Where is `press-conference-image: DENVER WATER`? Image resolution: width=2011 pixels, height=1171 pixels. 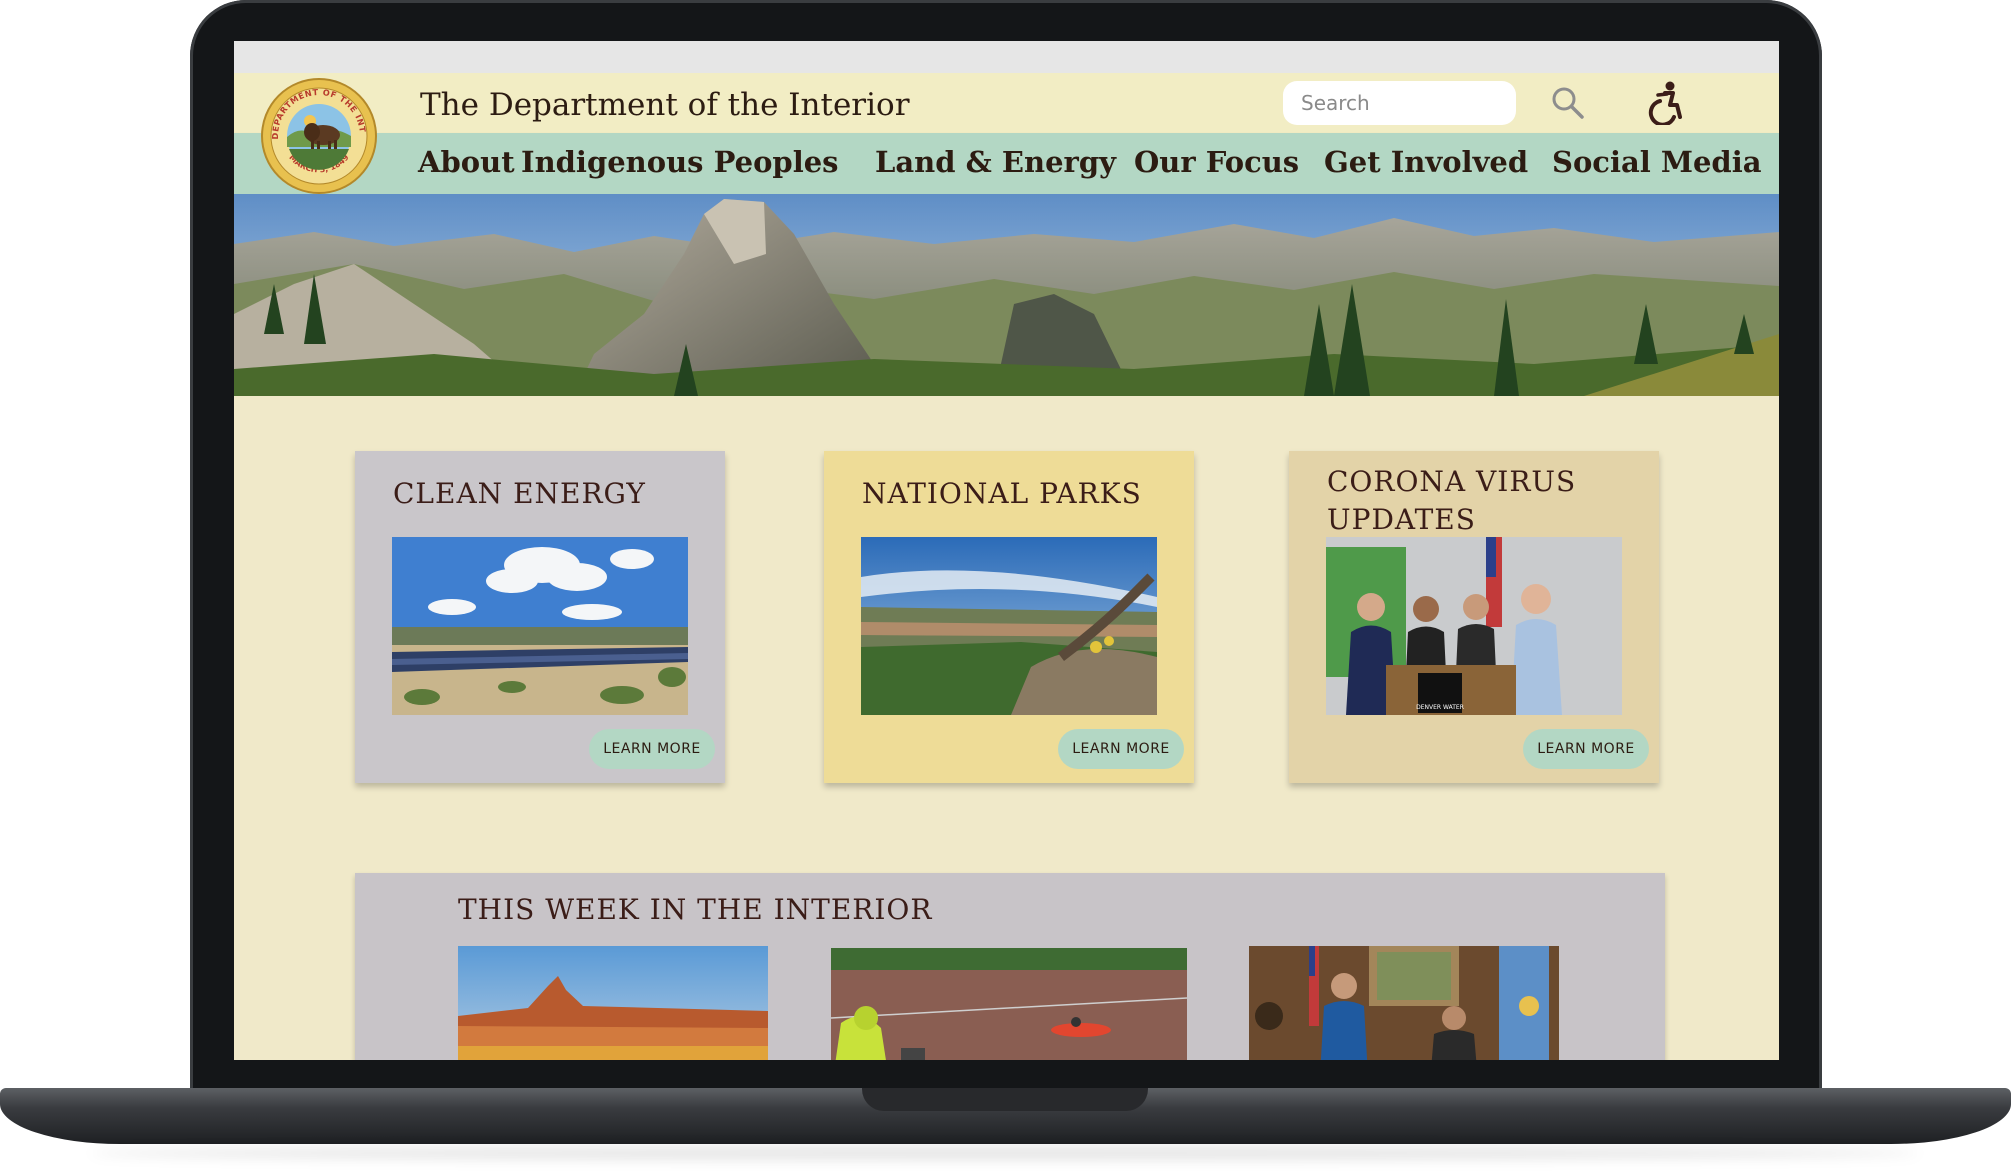
press-conference-image: DENVER WATER is located at coordinates (1474, 626).